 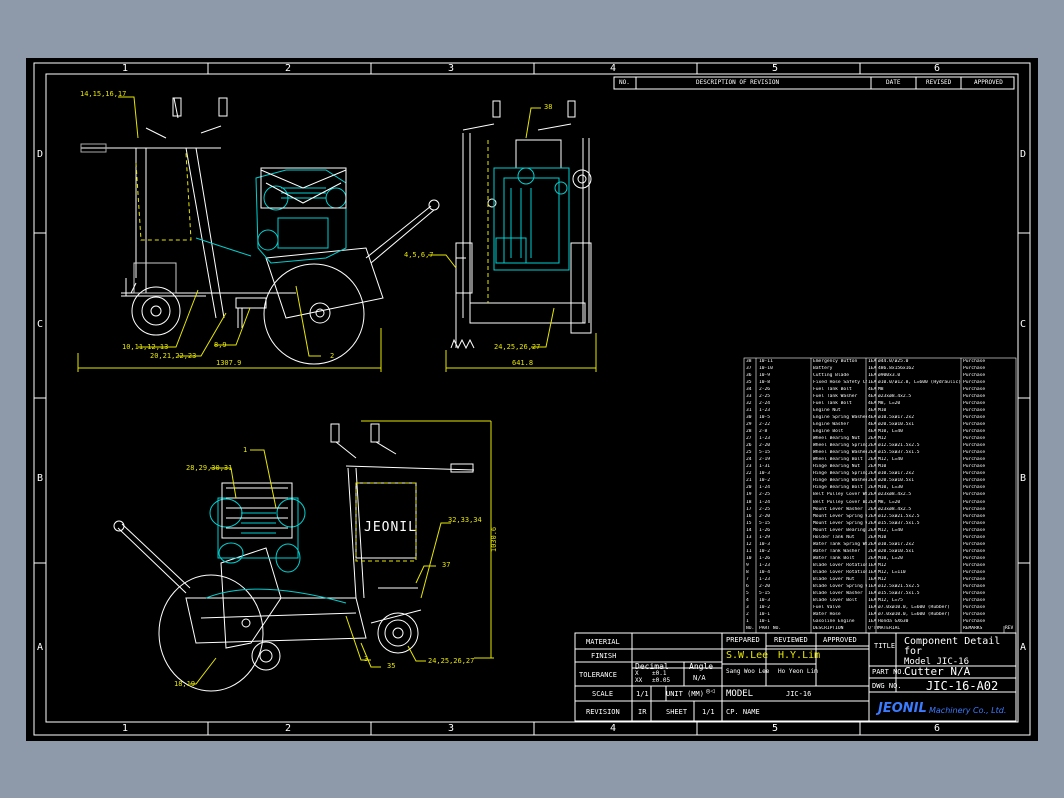 What do you see at coordinates (890, 558) in the screenshot?
I see `bom-cell: M10, L=20` at bounding box center [890, 558].